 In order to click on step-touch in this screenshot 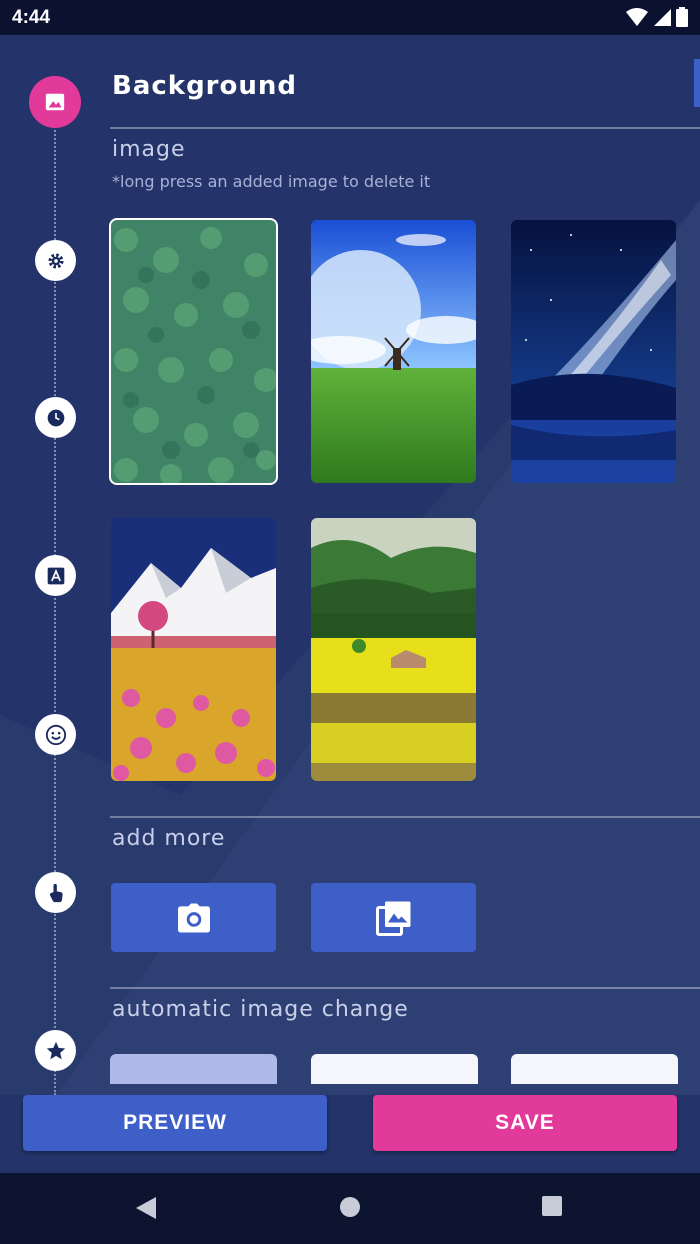, I will do `click(55, 892)`.